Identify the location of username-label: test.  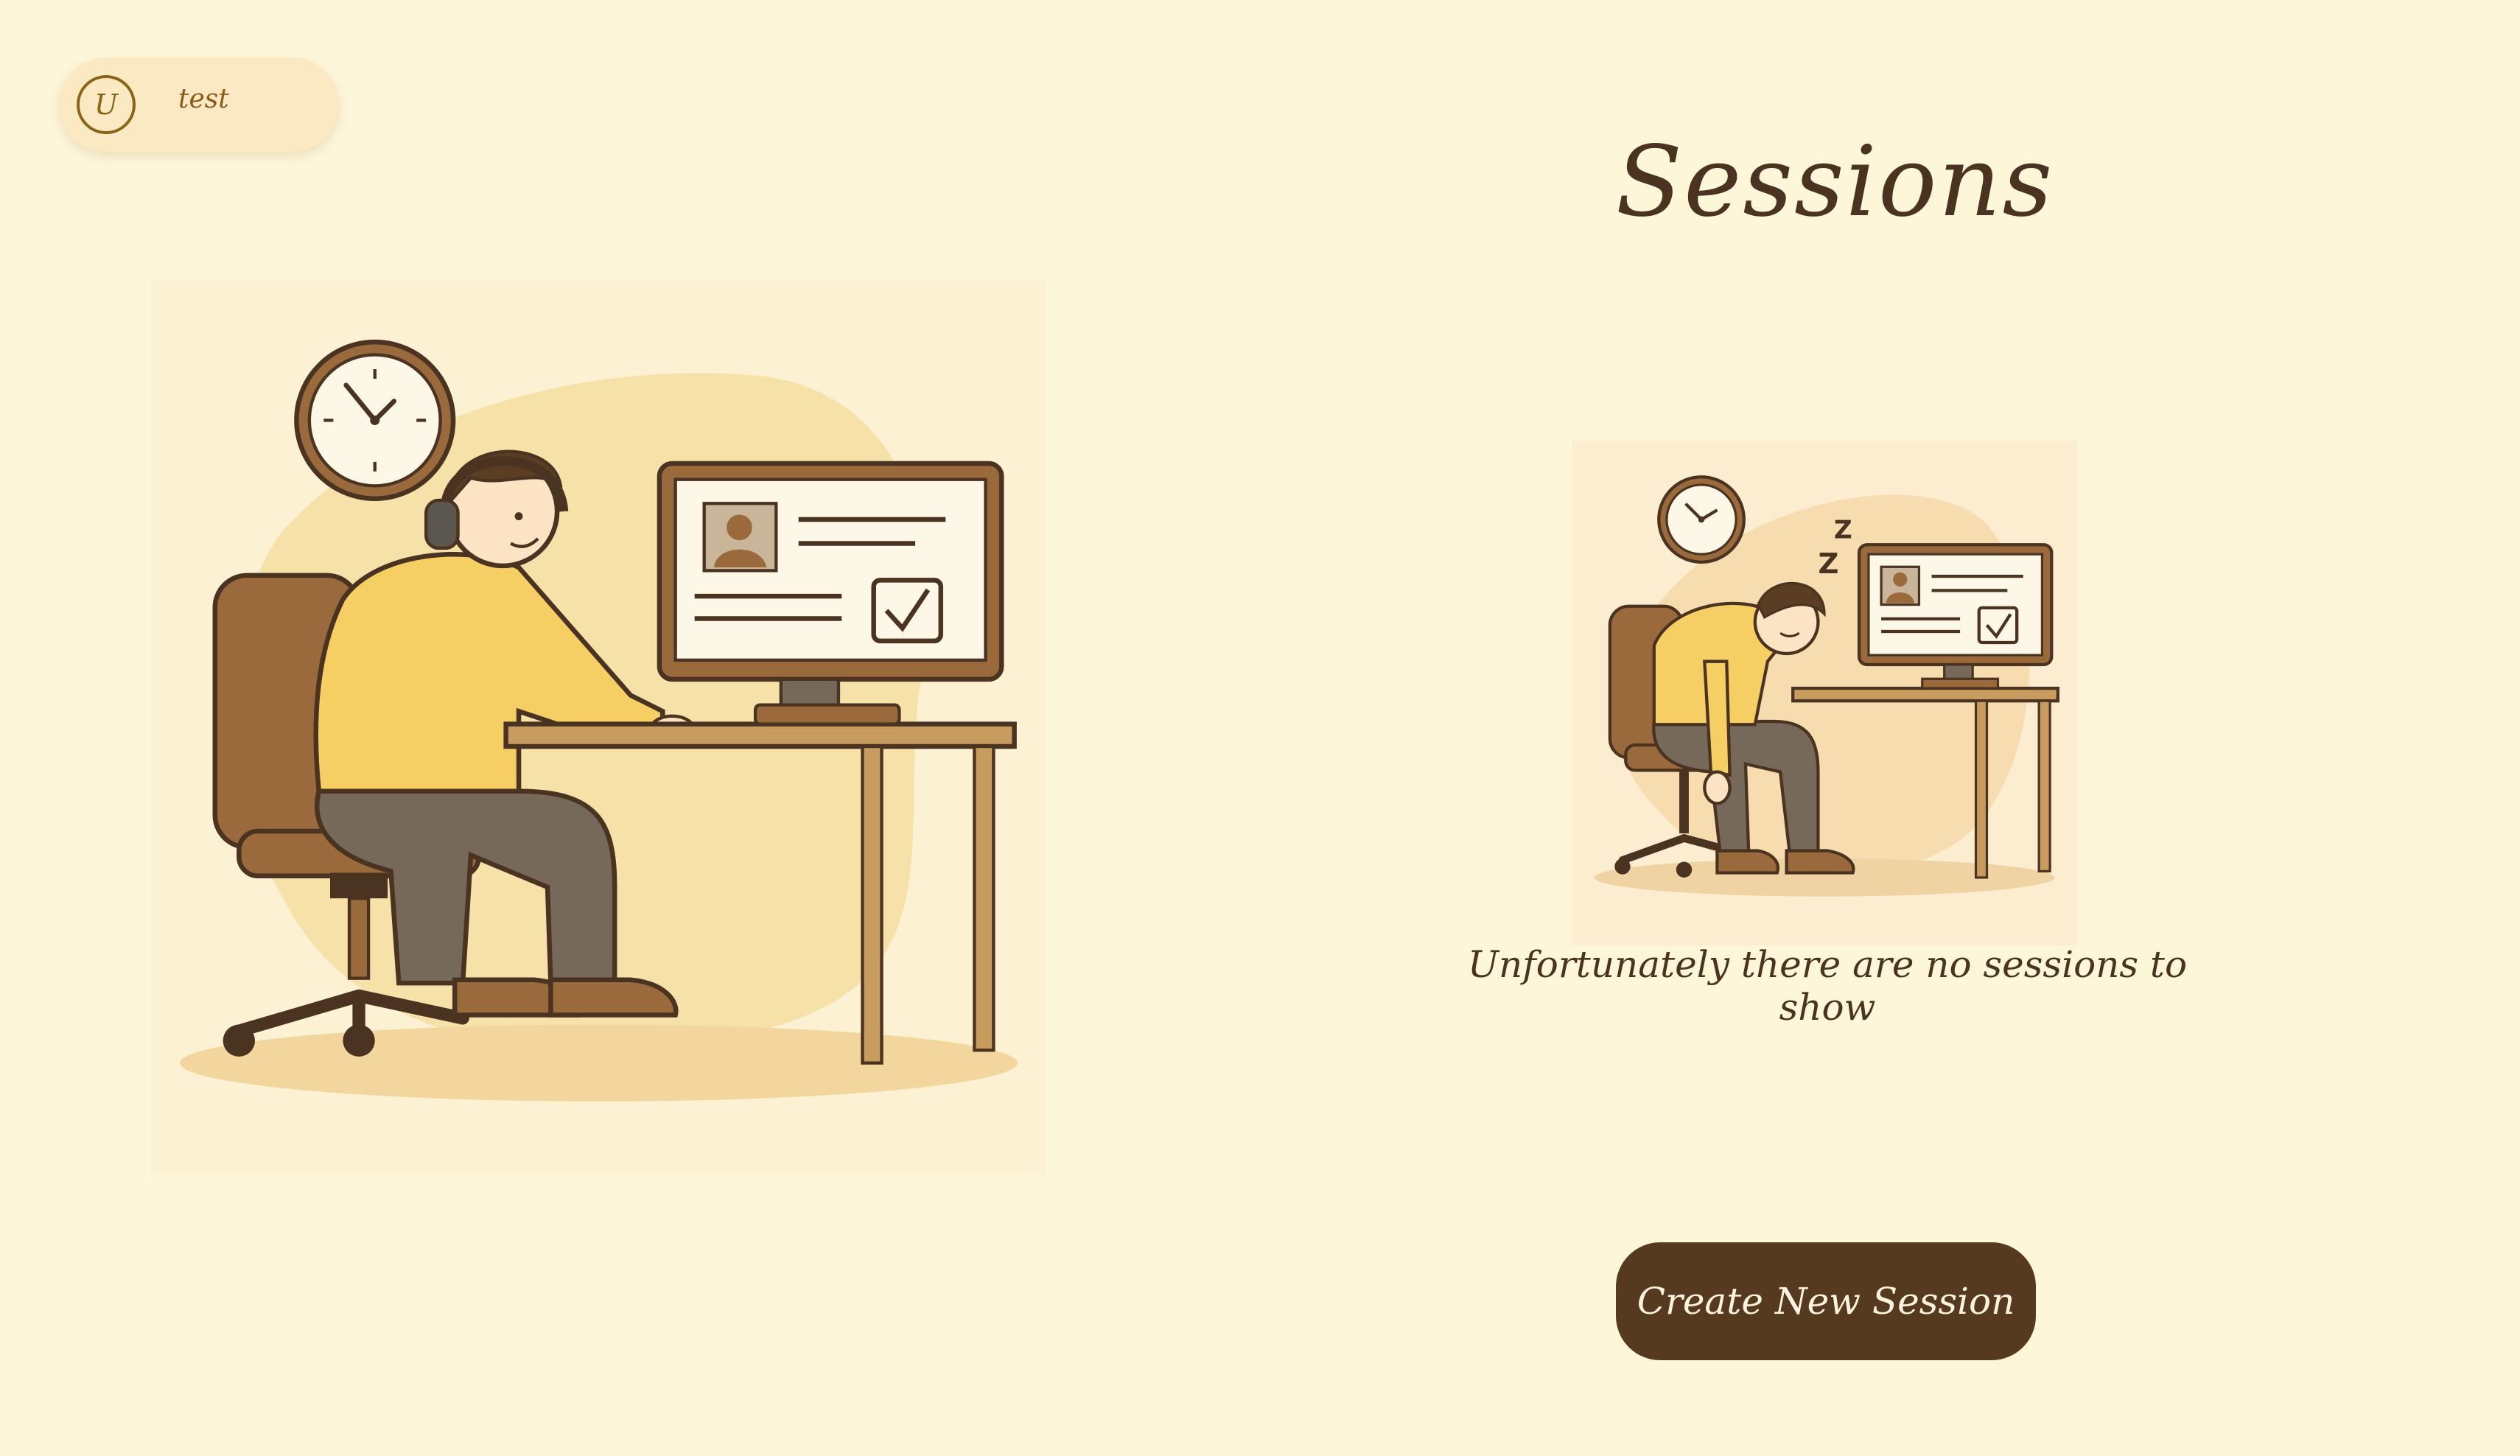
(203, 99).